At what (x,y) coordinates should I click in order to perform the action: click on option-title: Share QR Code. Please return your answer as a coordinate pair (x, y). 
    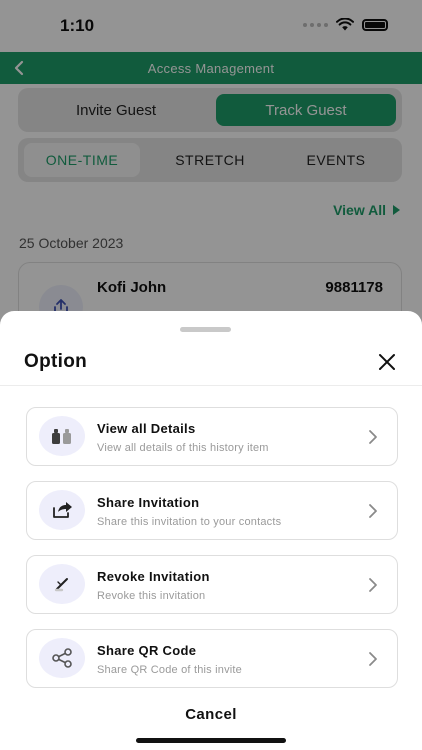
    Looking at the image, I should click on (147, 650).